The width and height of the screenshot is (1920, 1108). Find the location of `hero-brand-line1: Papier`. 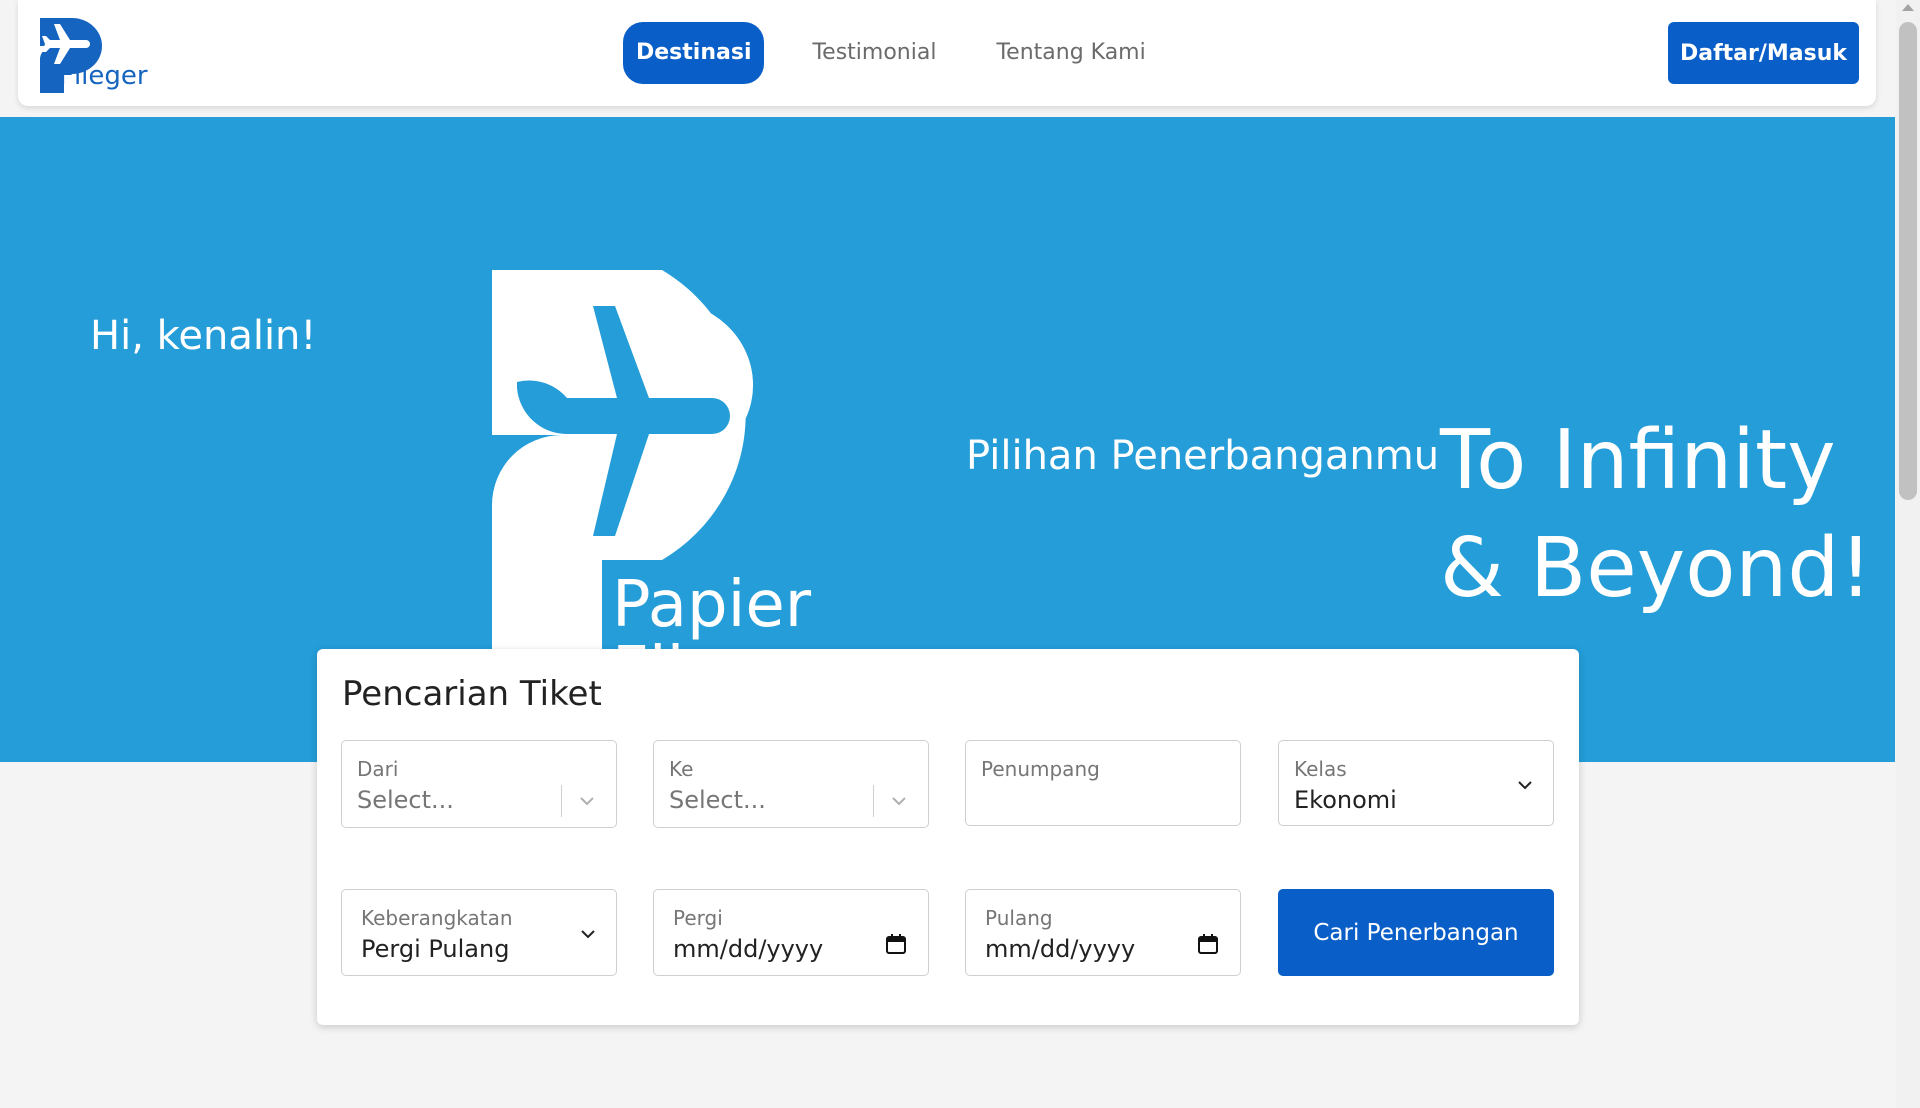

hero-brand-line1: Papier is located at coordinates (712, 605).